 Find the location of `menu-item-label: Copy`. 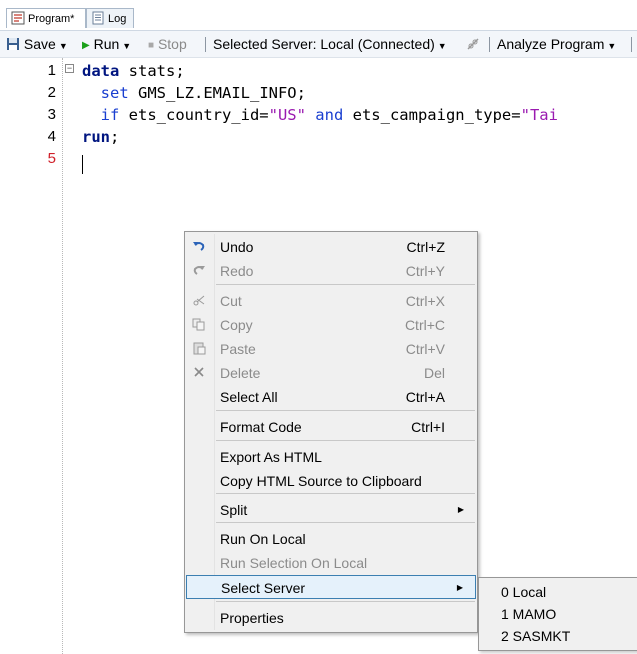

menu-item-label: Copy is located at coordinates (236, 325).